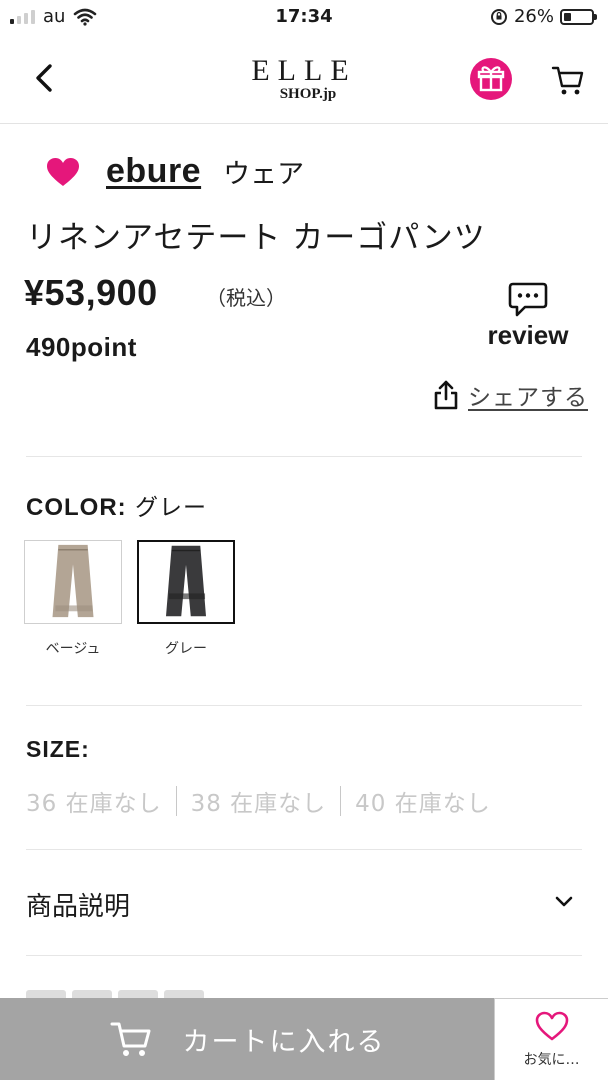 The width and height of the screenshot is (608, 1080). I want to click on product-category: ウェア, so click(264, 174).